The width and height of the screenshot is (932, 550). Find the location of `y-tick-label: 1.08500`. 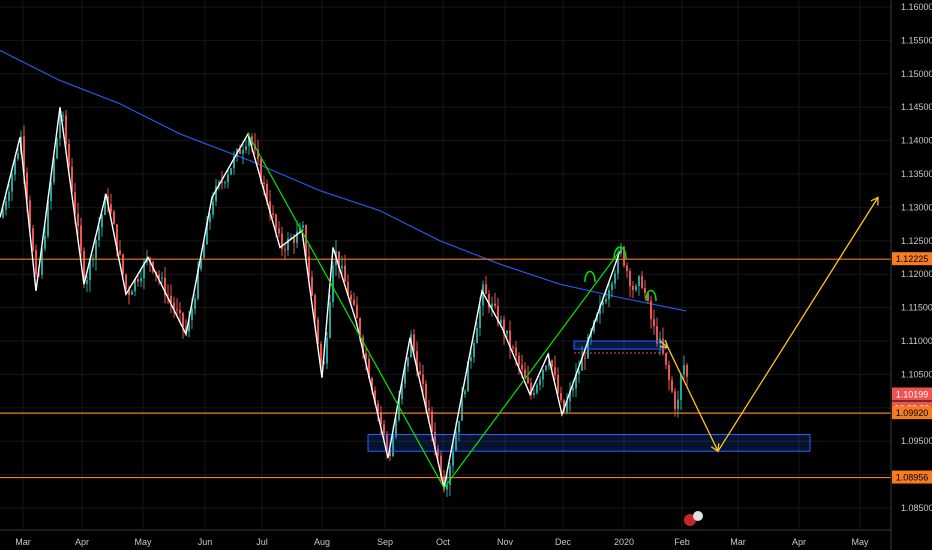

y-tick-label: 1.08500 is located at coordinates (916, 508).